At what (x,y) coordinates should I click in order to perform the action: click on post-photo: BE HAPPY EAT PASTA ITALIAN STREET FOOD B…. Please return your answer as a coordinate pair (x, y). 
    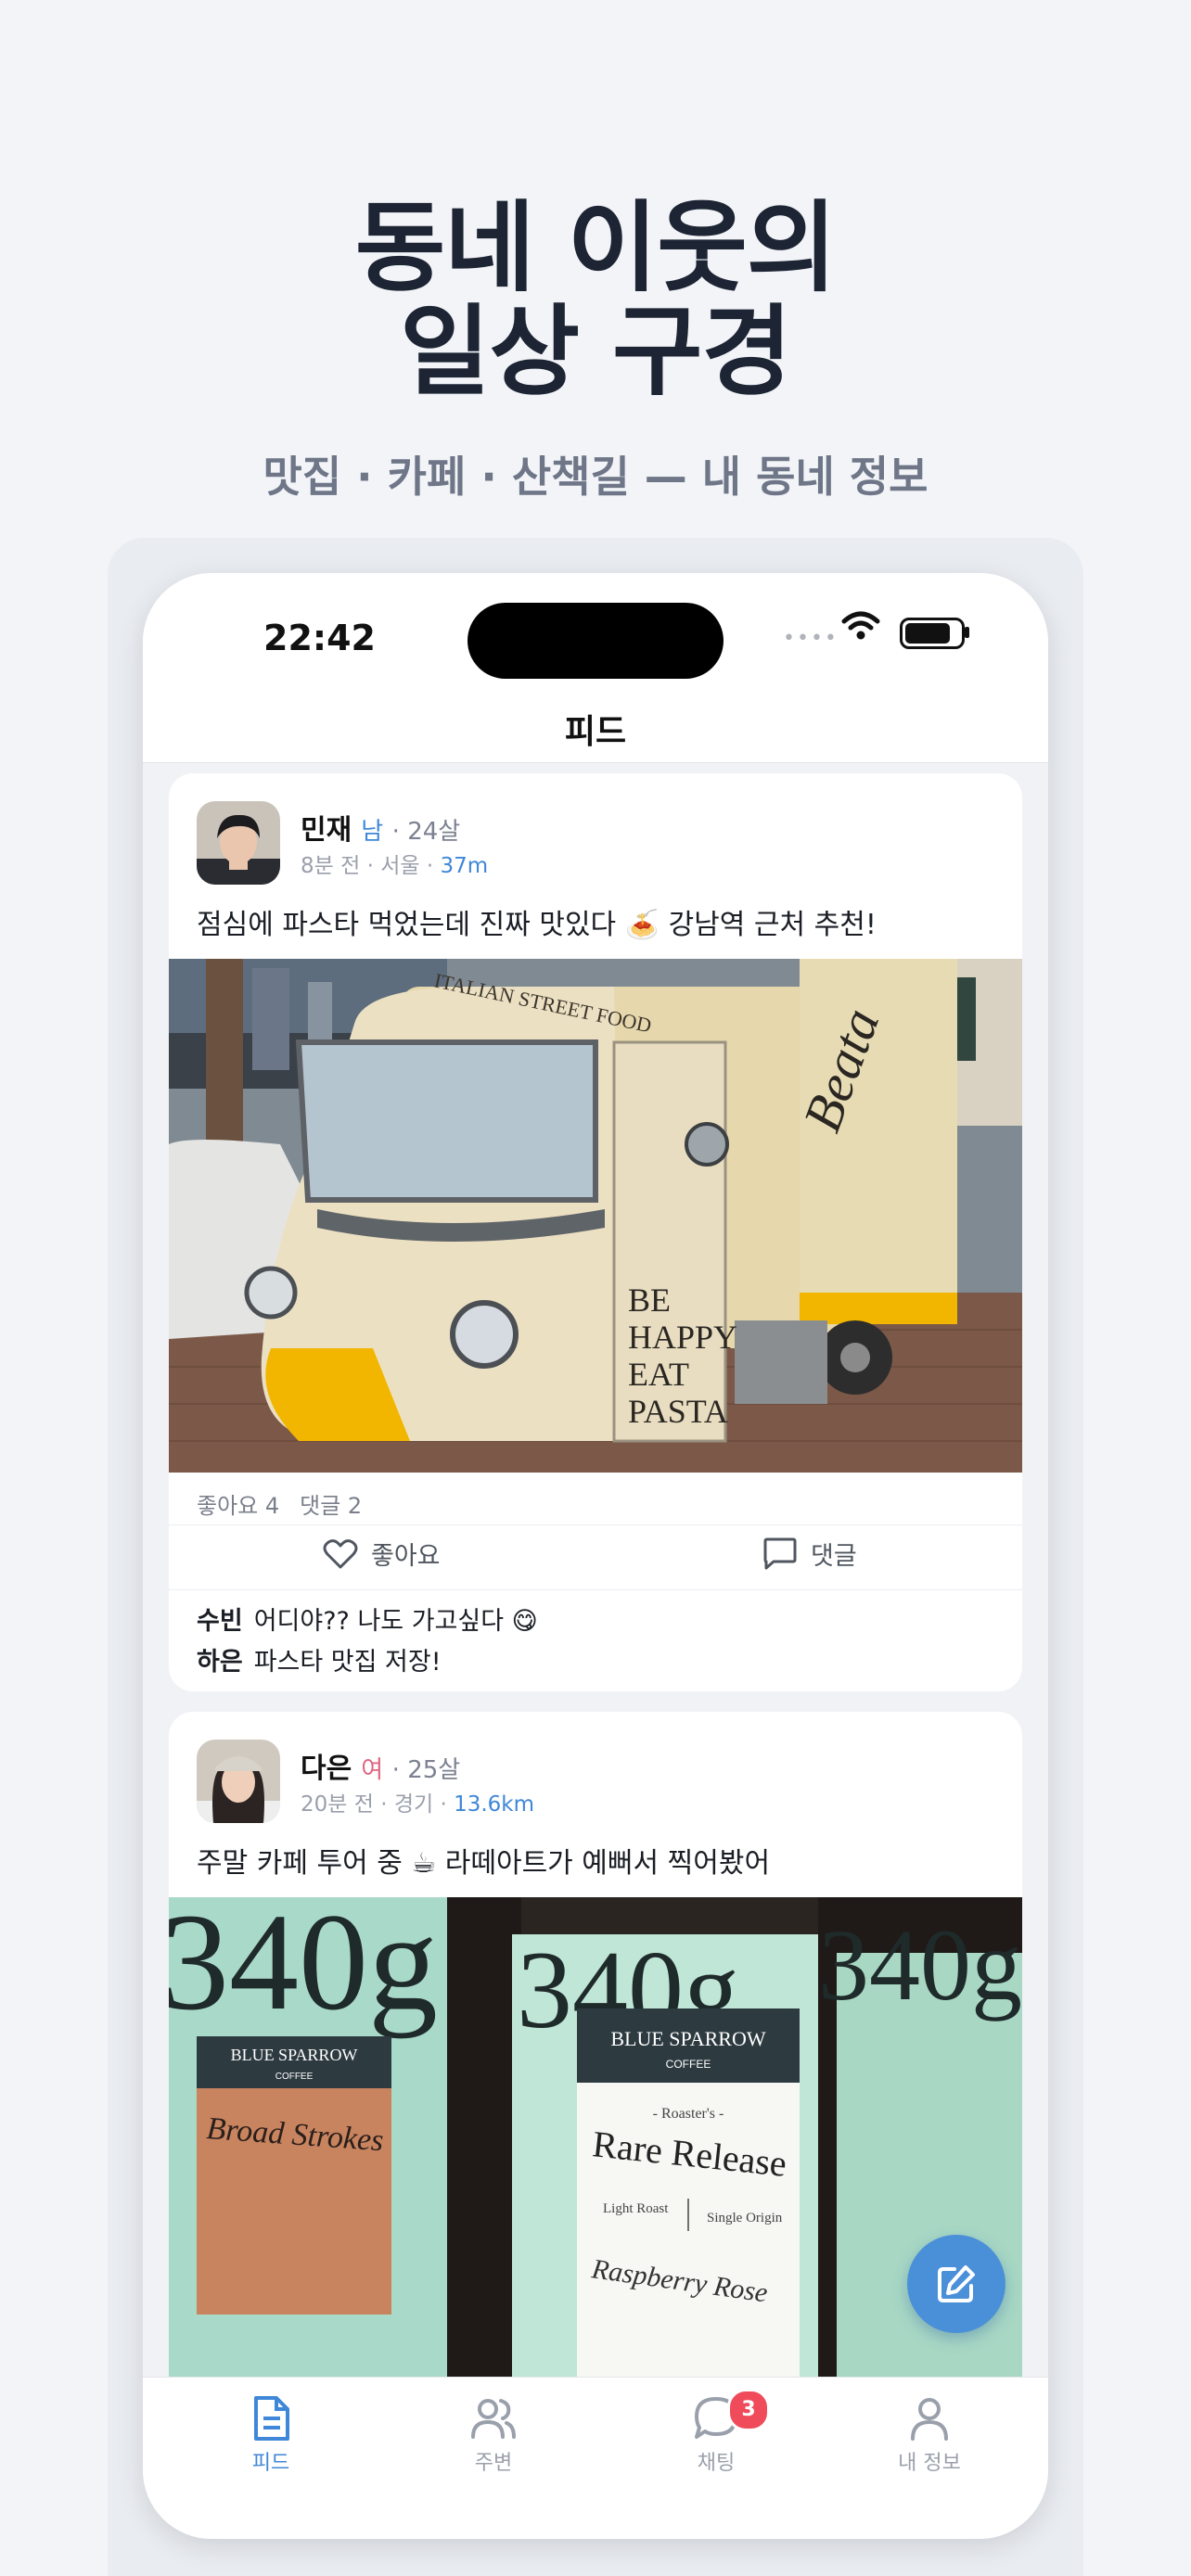
    Looking at the image, I should click on (595, 1216).